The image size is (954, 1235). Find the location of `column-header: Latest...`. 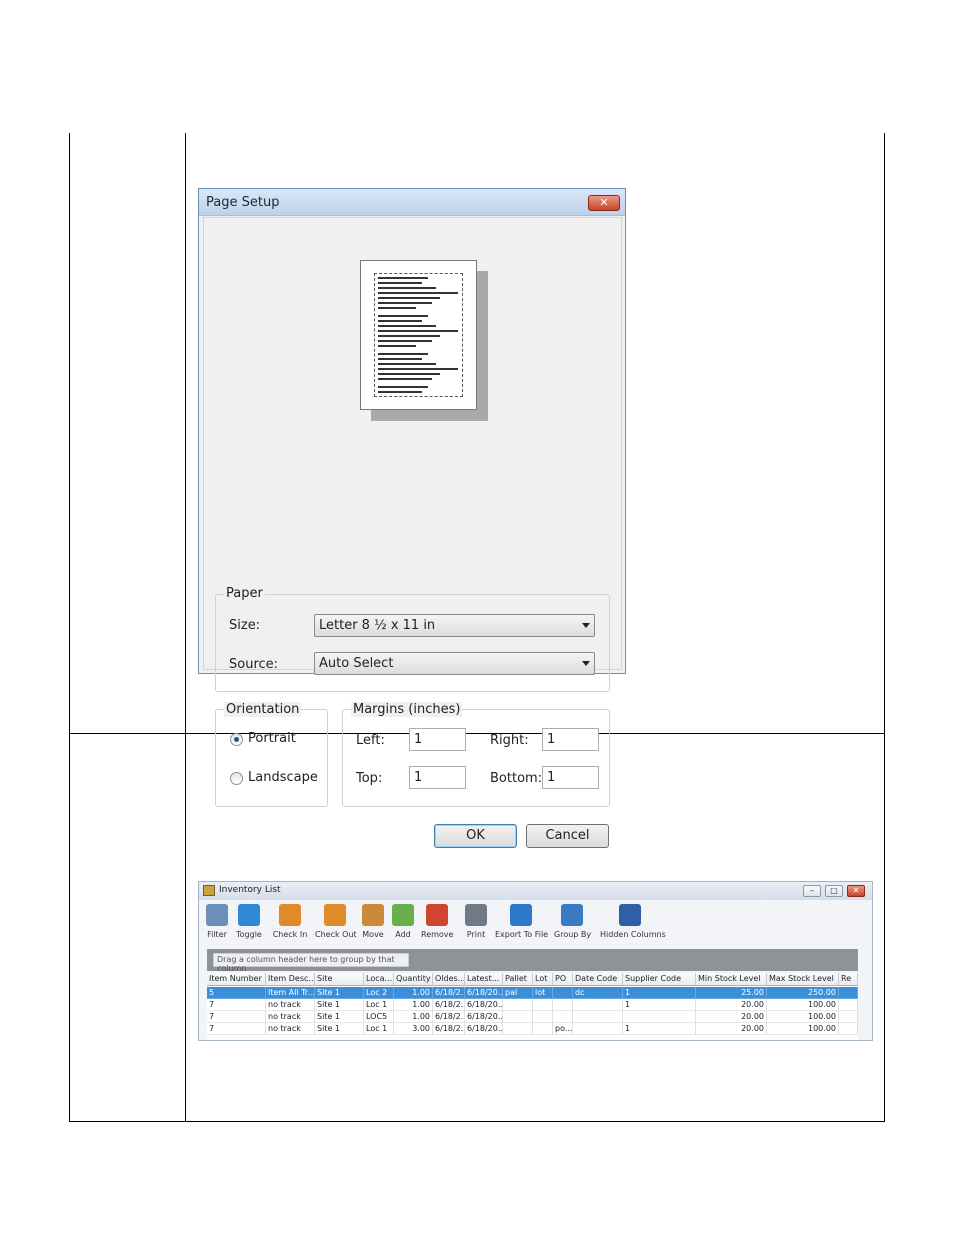

column-header: Latest... is located at coordinates (484, 979).